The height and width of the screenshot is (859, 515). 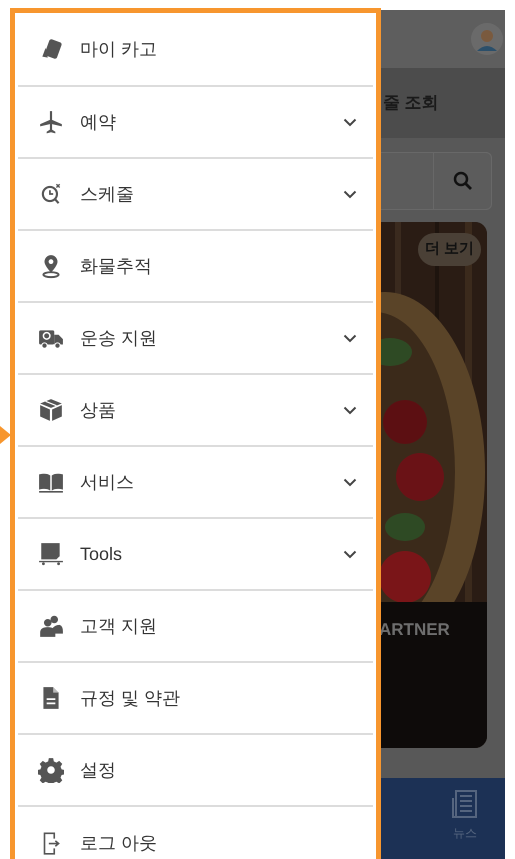 What do you see at coordinates (195, 195) in the screenshot?
I see `menu-item: 스케줄` at bounding box center [195, 195].